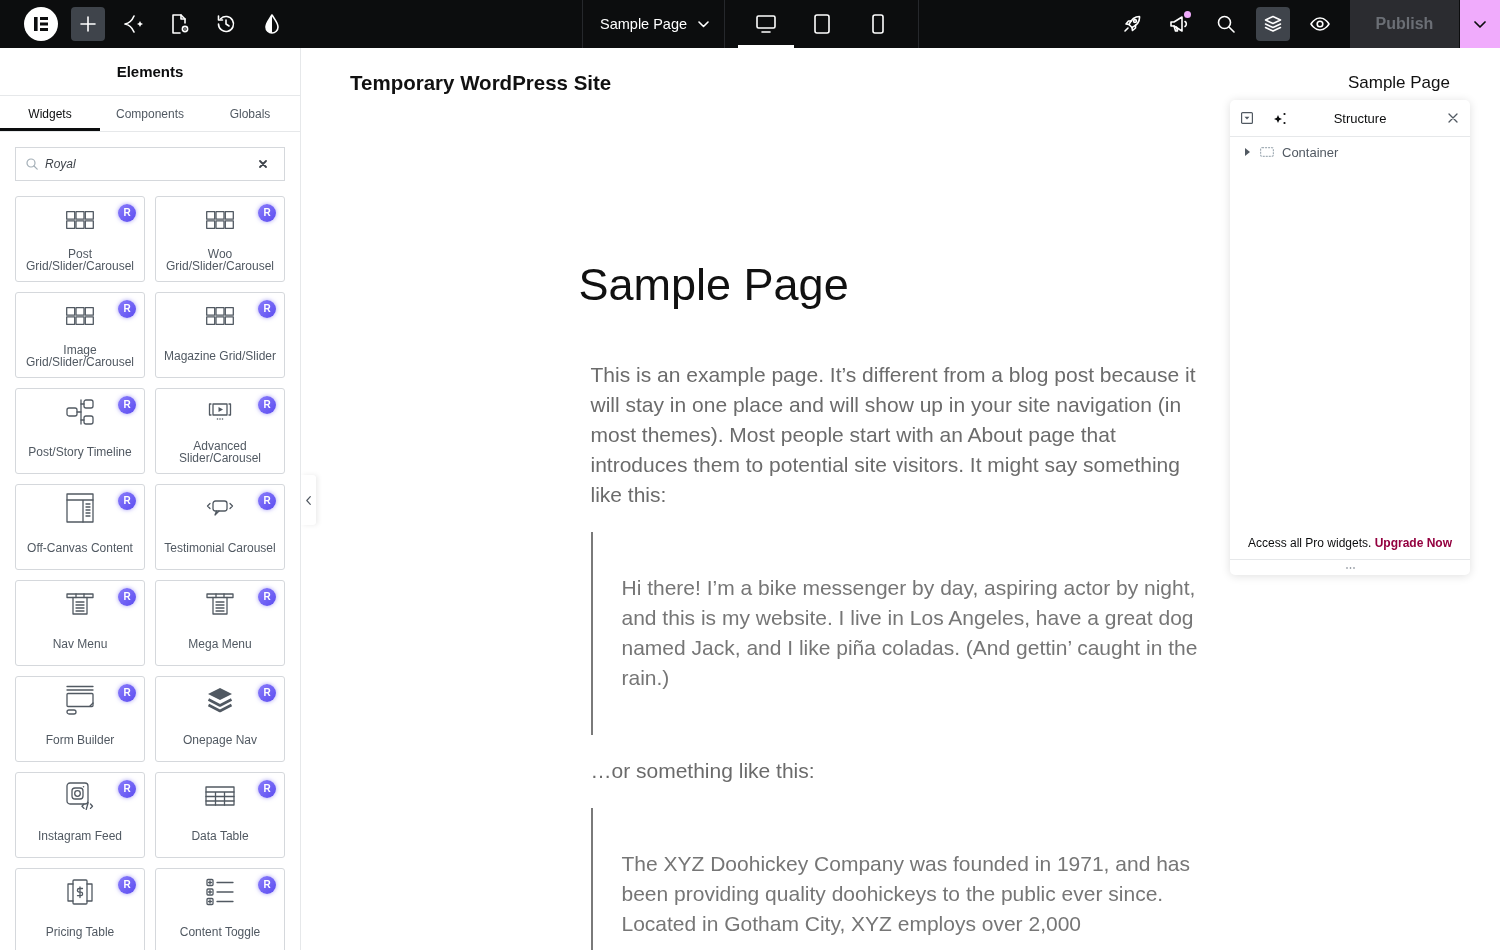 The height and width of the screenshot is (950, 1500). What do you see at coordinates (822, 24) in the screenshot?
I see `tablet-icon` at bounding box center [822, 24].